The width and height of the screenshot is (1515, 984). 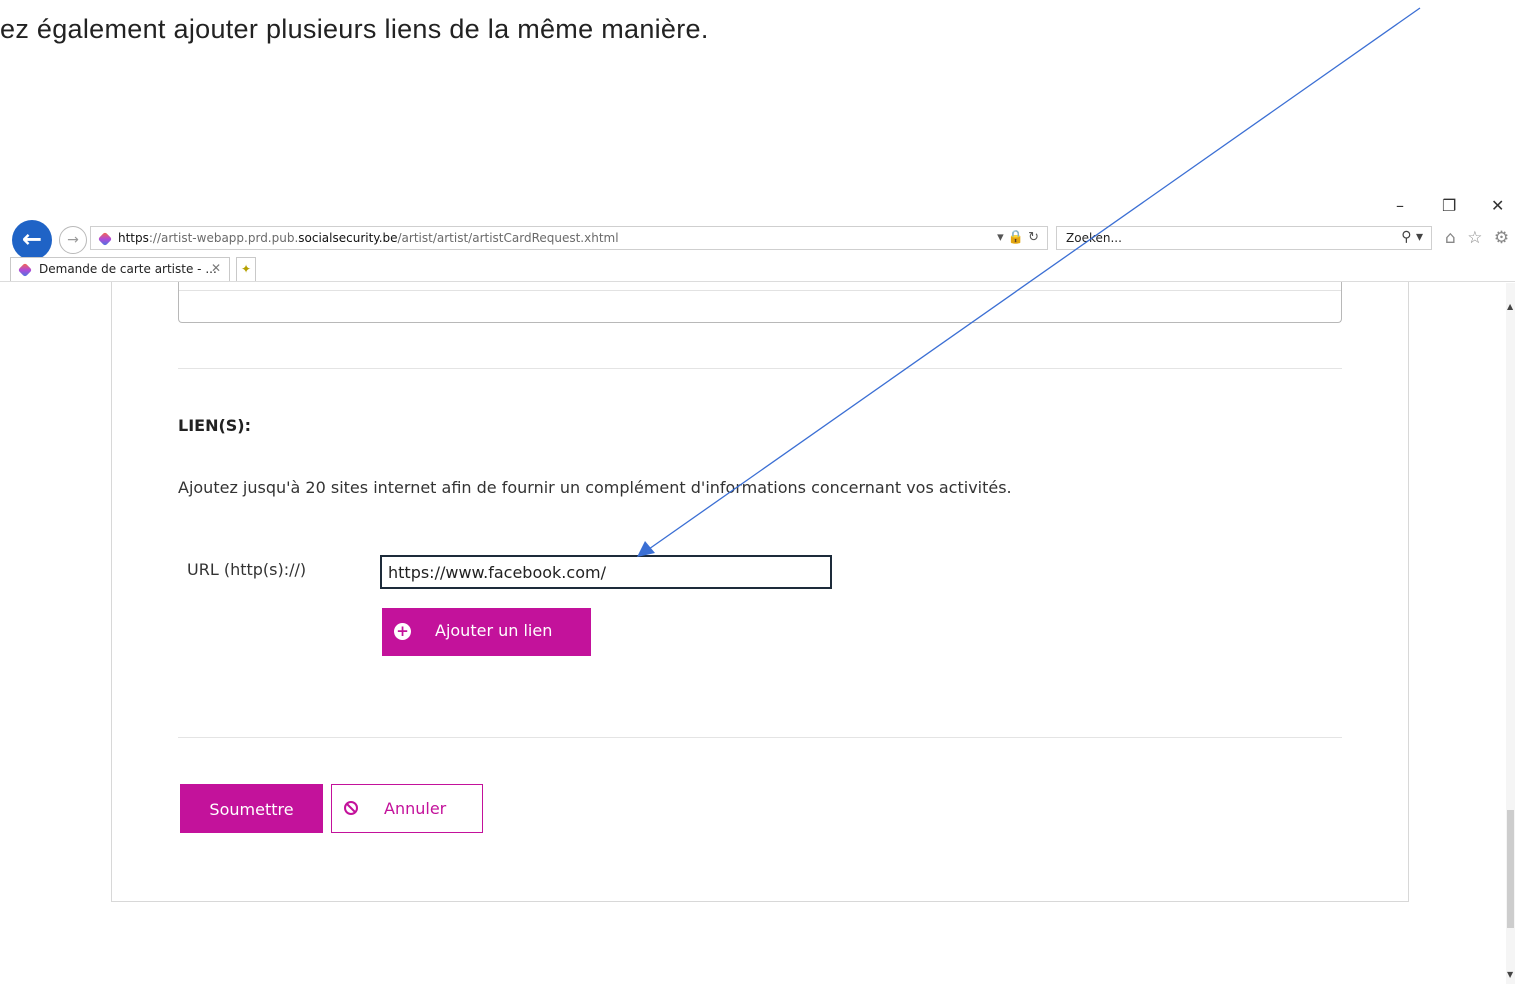 I want to click on url-input, so click(x=606, y=572).